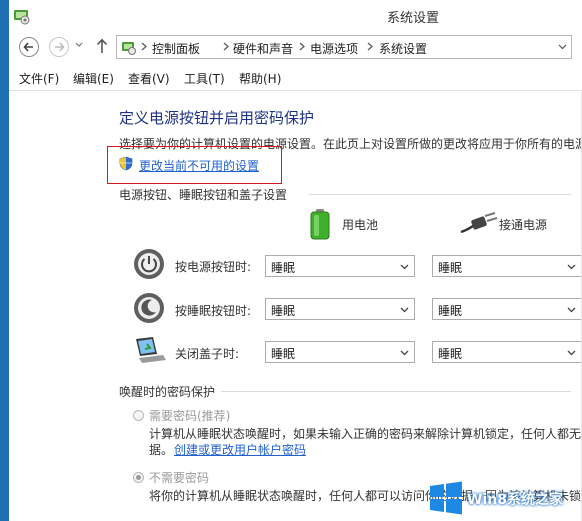 The width and height of the screenshot is (582, 521). What do you see at coordinates (295, 16) in the screenshot?
I see `title-bar: 系统设置` at bounding box center [295, 16].